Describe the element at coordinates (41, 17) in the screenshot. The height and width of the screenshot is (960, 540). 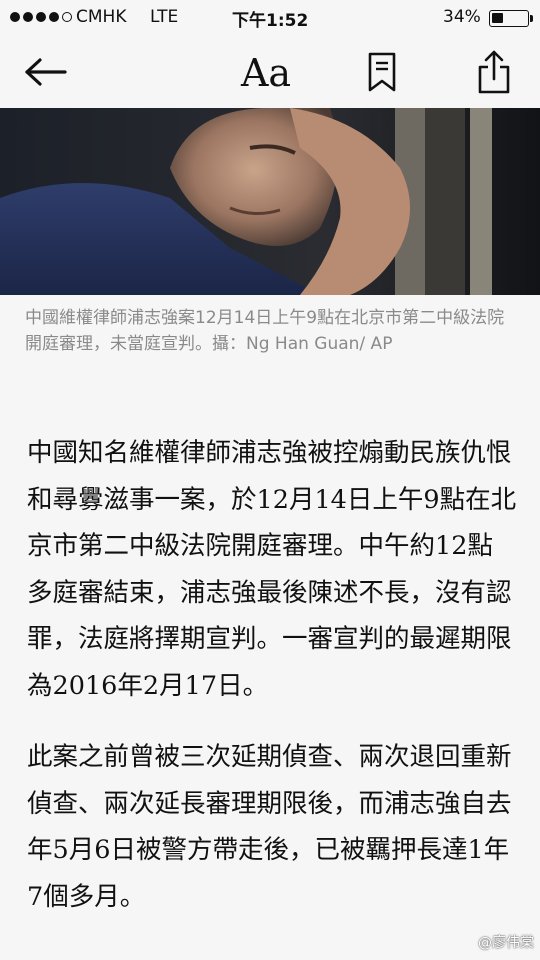
I see `signal-strength-icon` at that location.